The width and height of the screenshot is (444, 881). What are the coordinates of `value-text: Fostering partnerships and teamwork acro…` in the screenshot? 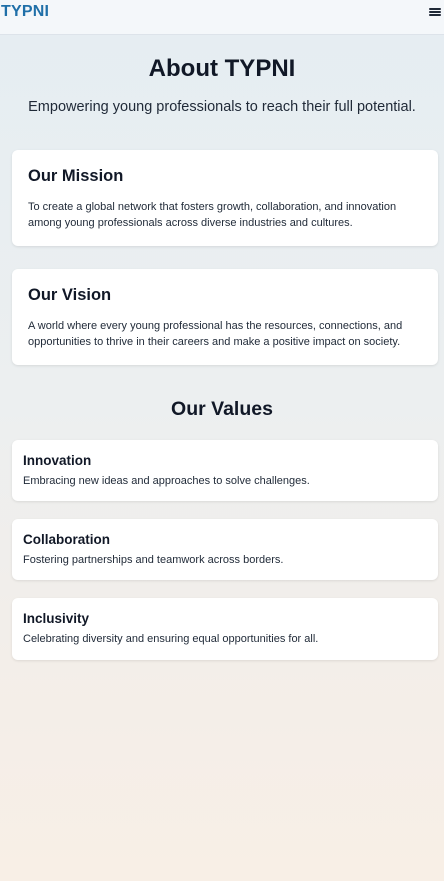 It's located at (153, 560).